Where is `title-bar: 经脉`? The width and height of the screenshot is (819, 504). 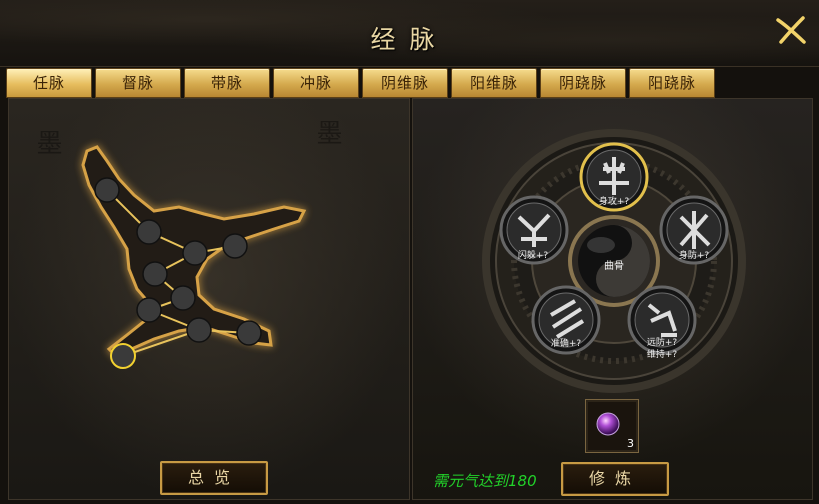 title-bar: 经脉 is located at coordinates (409, 33).